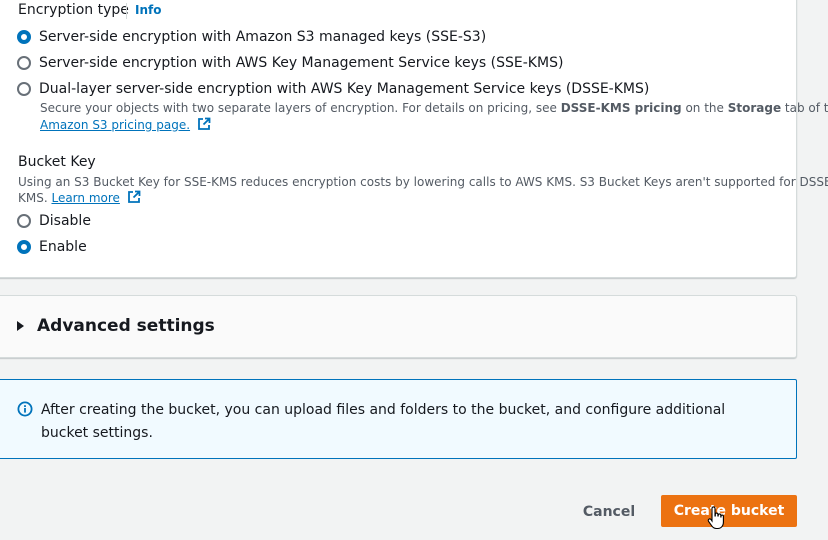  I want to click on dsse-pricing-text: DSSE-KMS pricing, so click(621, 108).